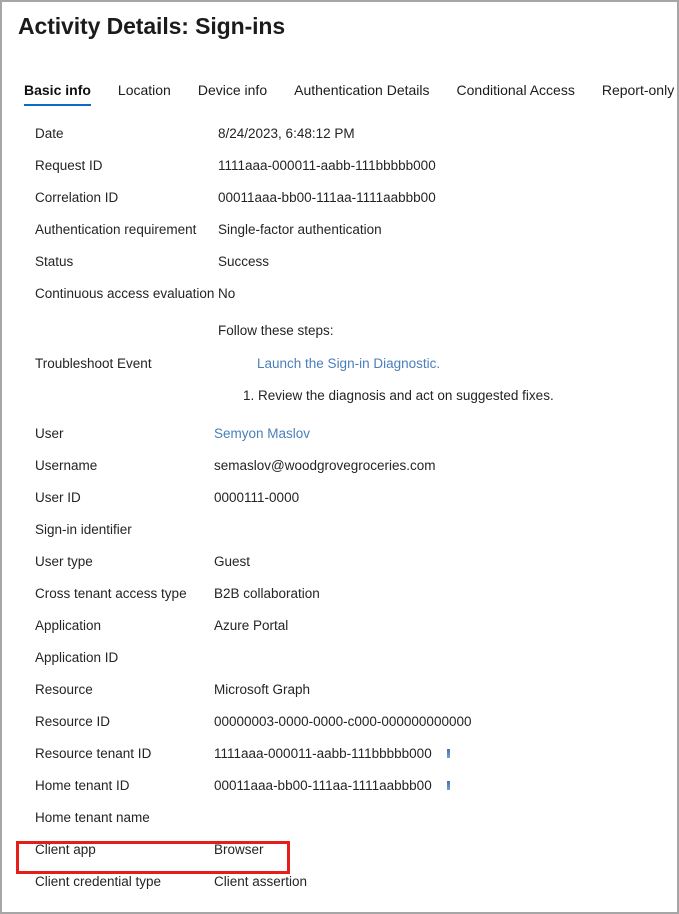 The image size is (679, 914). I want to click on tab-basic-info: Basic info, so click(57, 94).